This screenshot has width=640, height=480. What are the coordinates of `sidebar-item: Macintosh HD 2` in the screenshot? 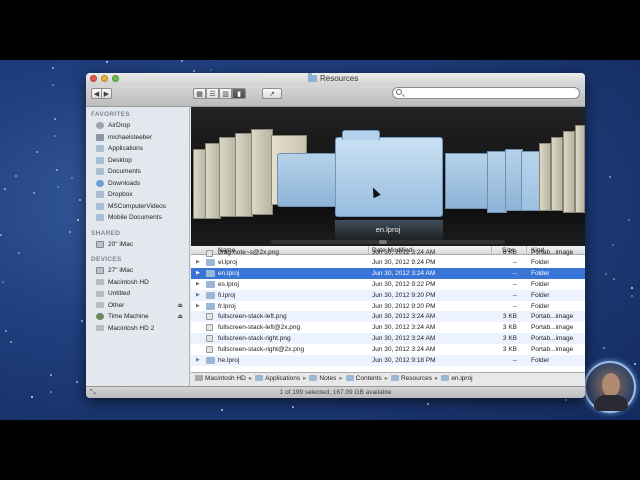 It's located at (137, 329).